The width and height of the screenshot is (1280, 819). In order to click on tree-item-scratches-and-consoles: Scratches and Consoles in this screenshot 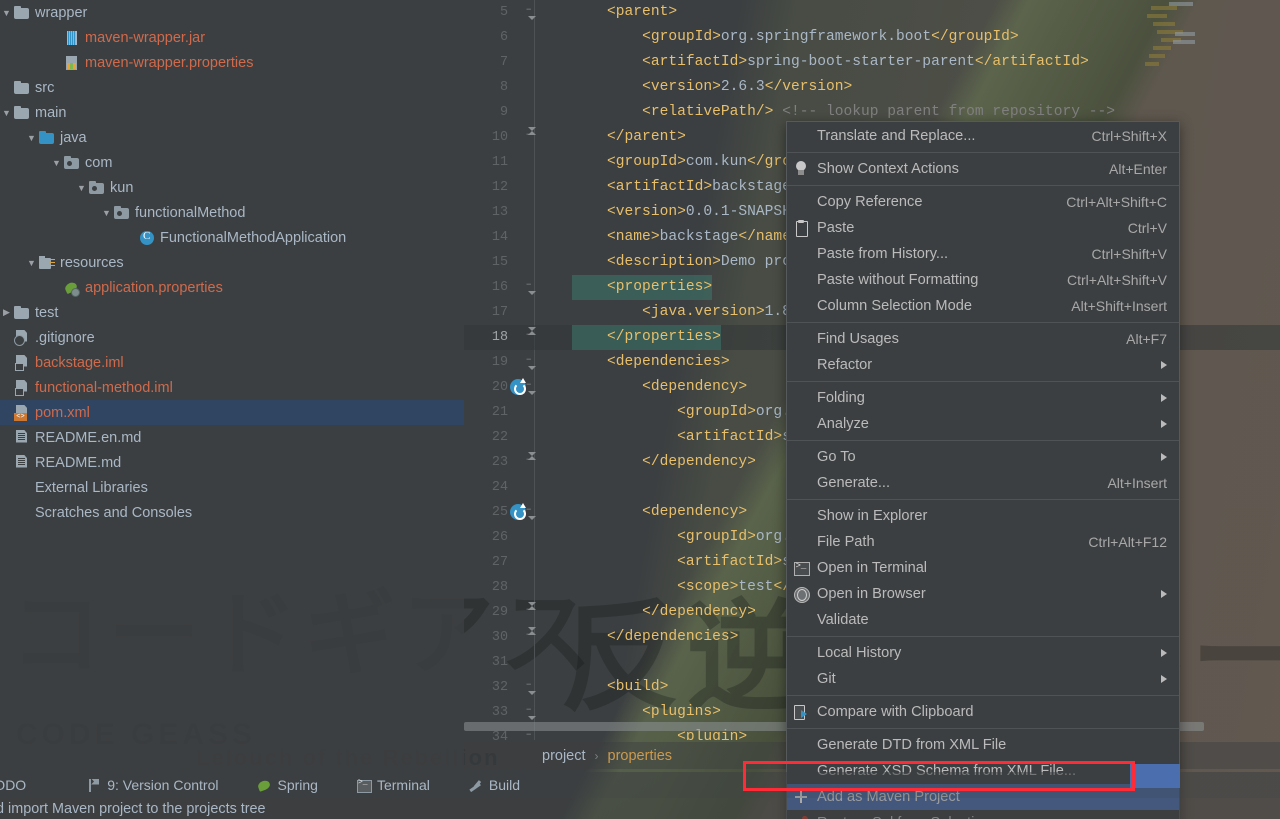, I will do `click(232, 512)`.